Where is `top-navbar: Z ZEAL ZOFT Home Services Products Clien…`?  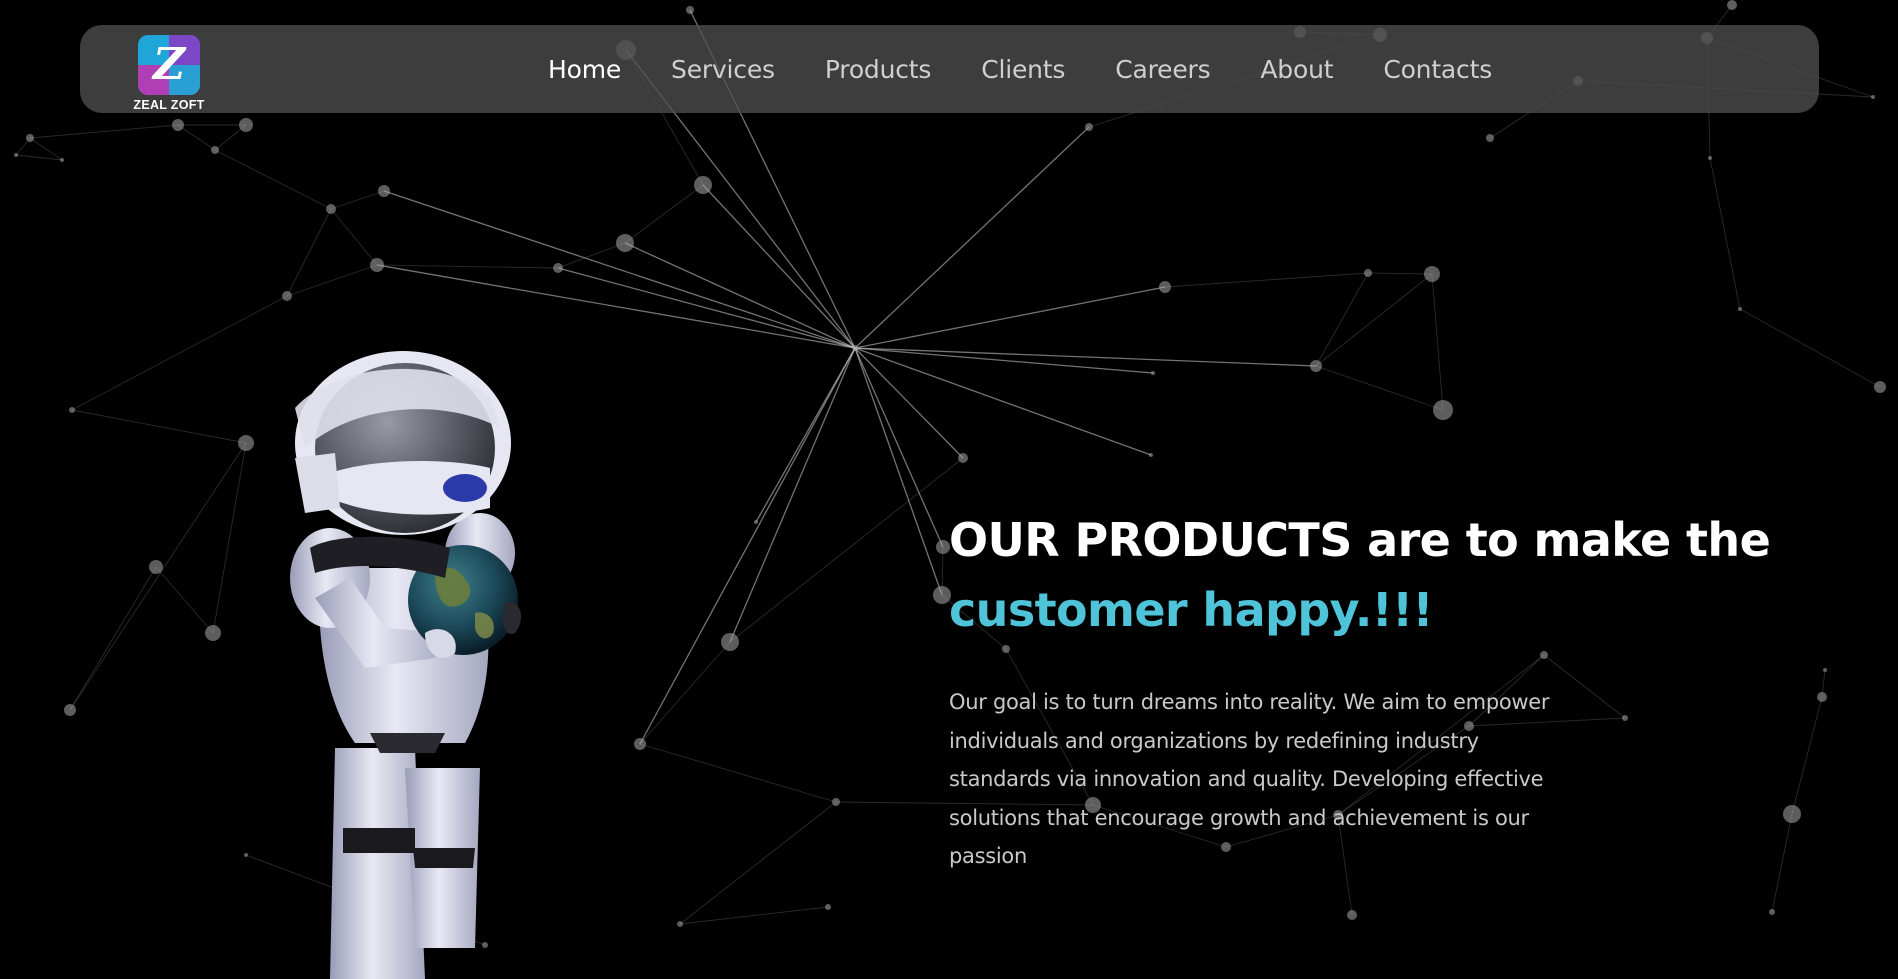
top-navbar: Z ZEAL ZOFT Home Services Products Clien… is located at coordinates (949, 69).